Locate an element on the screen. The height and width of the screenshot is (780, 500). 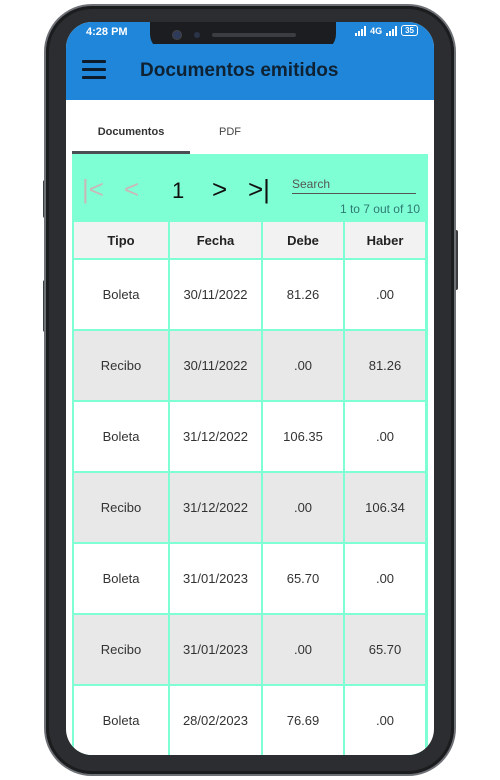
sensor-icon is located at coordinates (197, 35).